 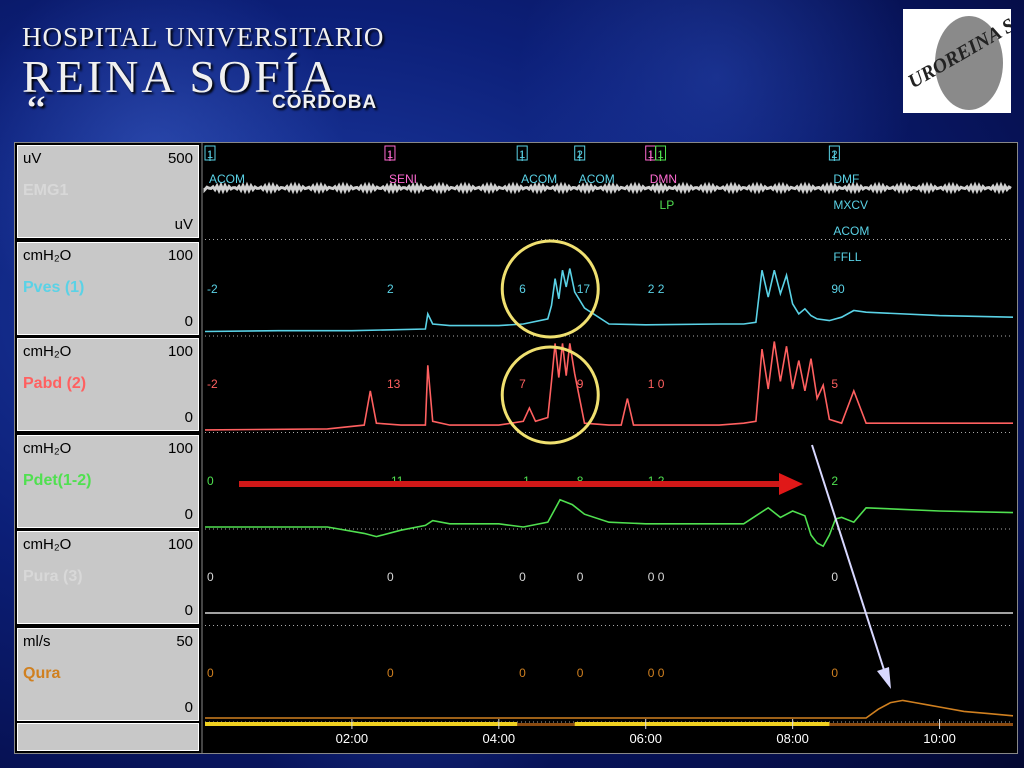 I want to click on x-tick-label: 06:00, so click(x=645, y=738).